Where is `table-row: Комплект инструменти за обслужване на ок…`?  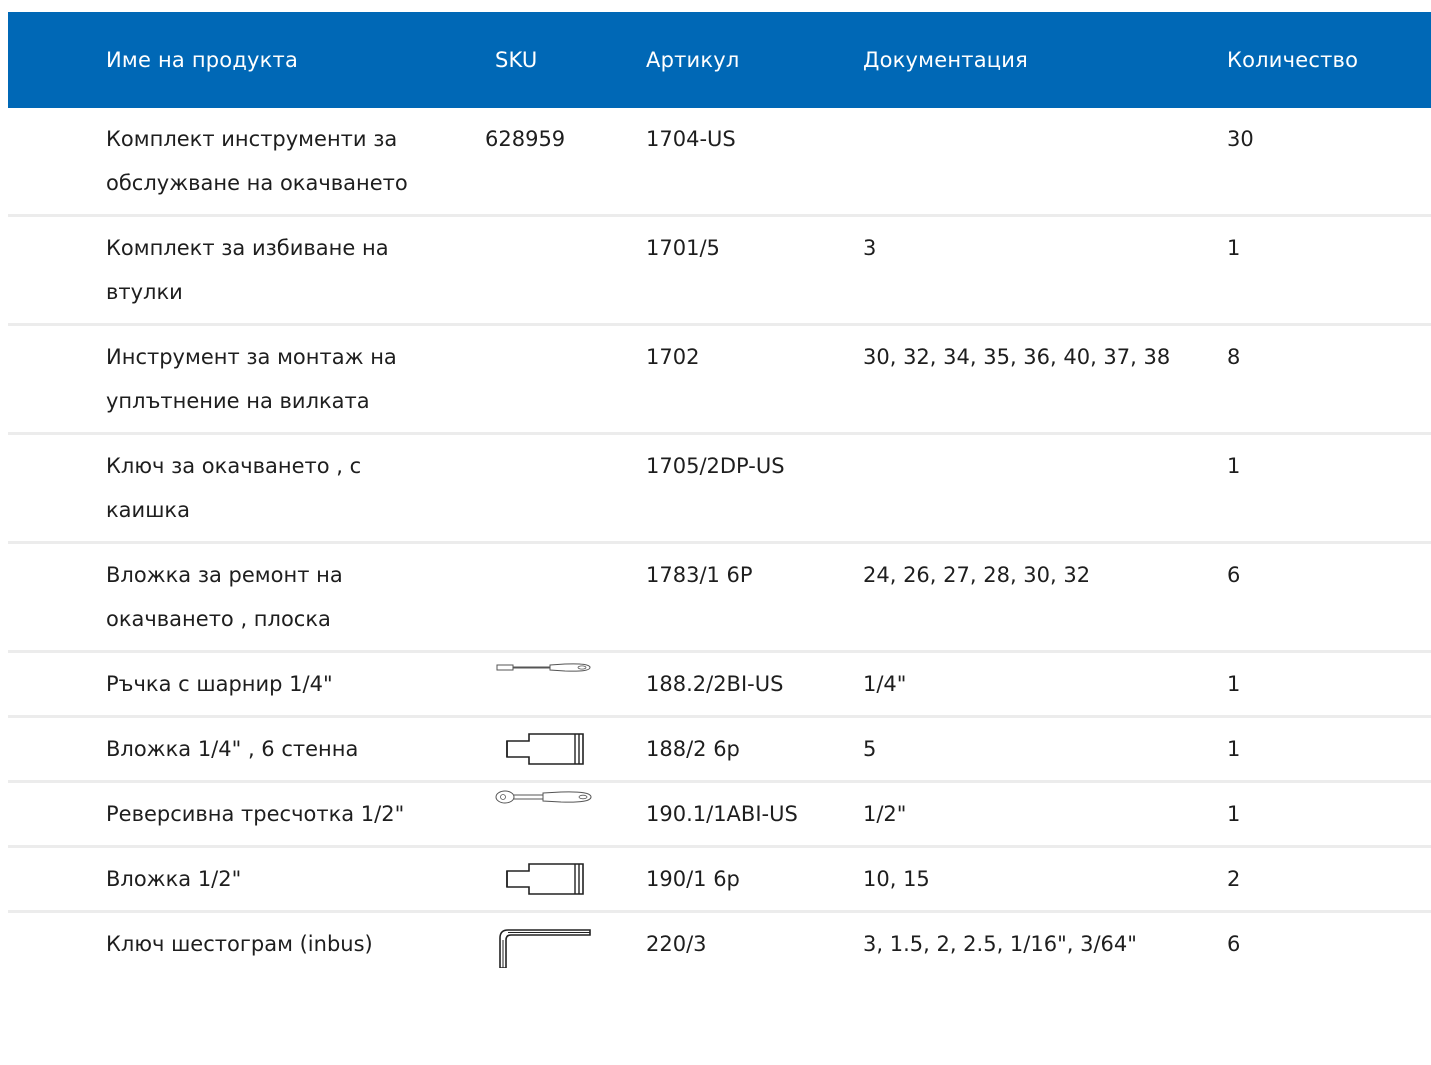 table-row: Комплект инструменти за обслужване на ок… is located at coordinates (719, 162).